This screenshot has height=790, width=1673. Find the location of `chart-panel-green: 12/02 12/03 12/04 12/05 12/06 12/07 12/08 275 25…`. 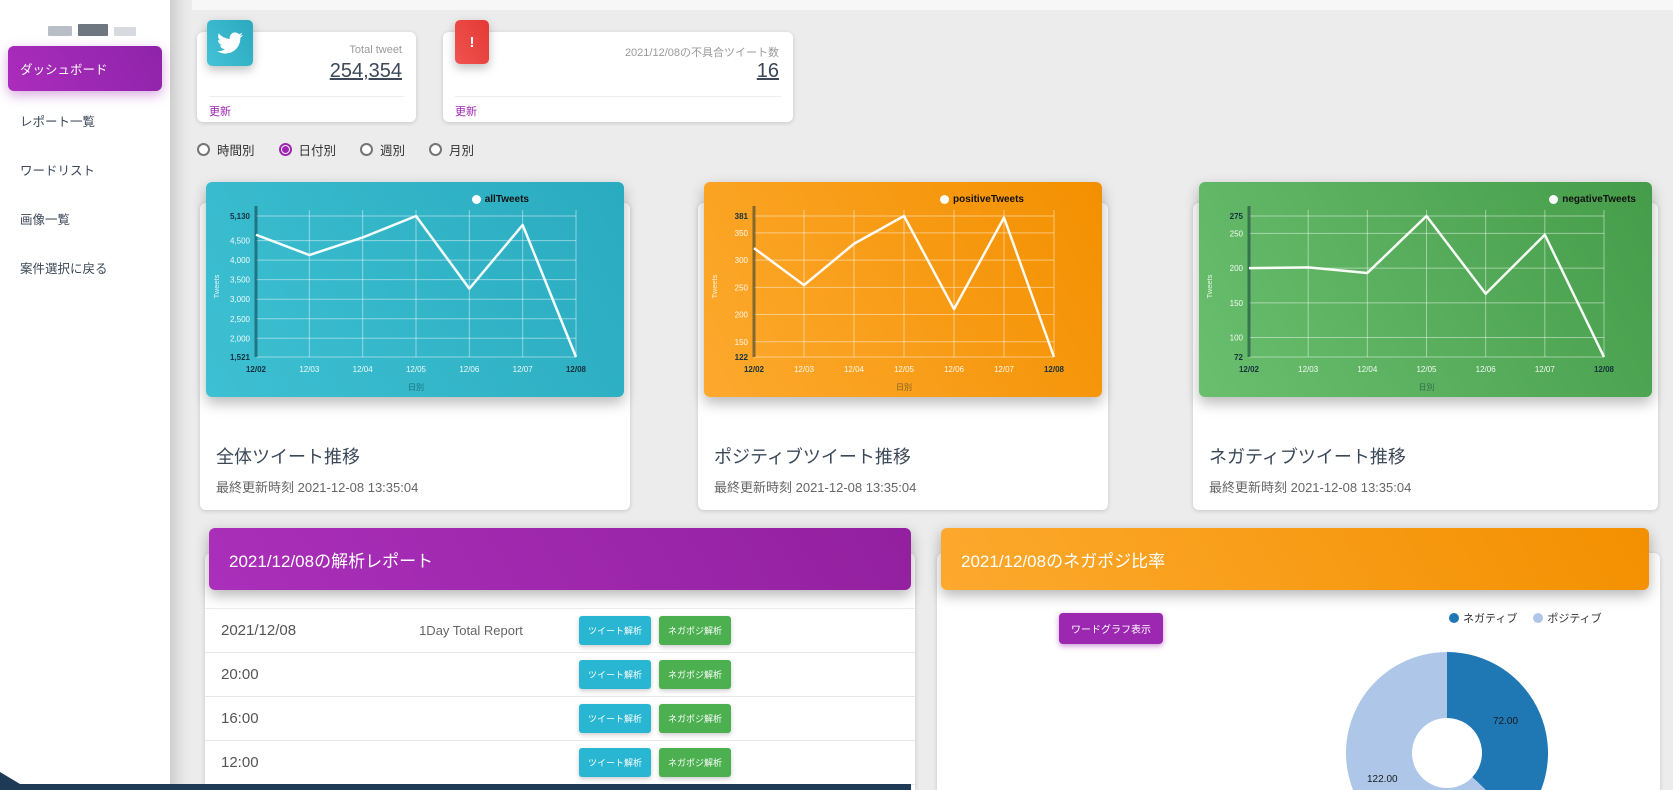

chart-panel-green: 12/02 12/03 12/04 12/05 12/06 12/07 12/08 275 25… is located at coordinates (1425, 289).